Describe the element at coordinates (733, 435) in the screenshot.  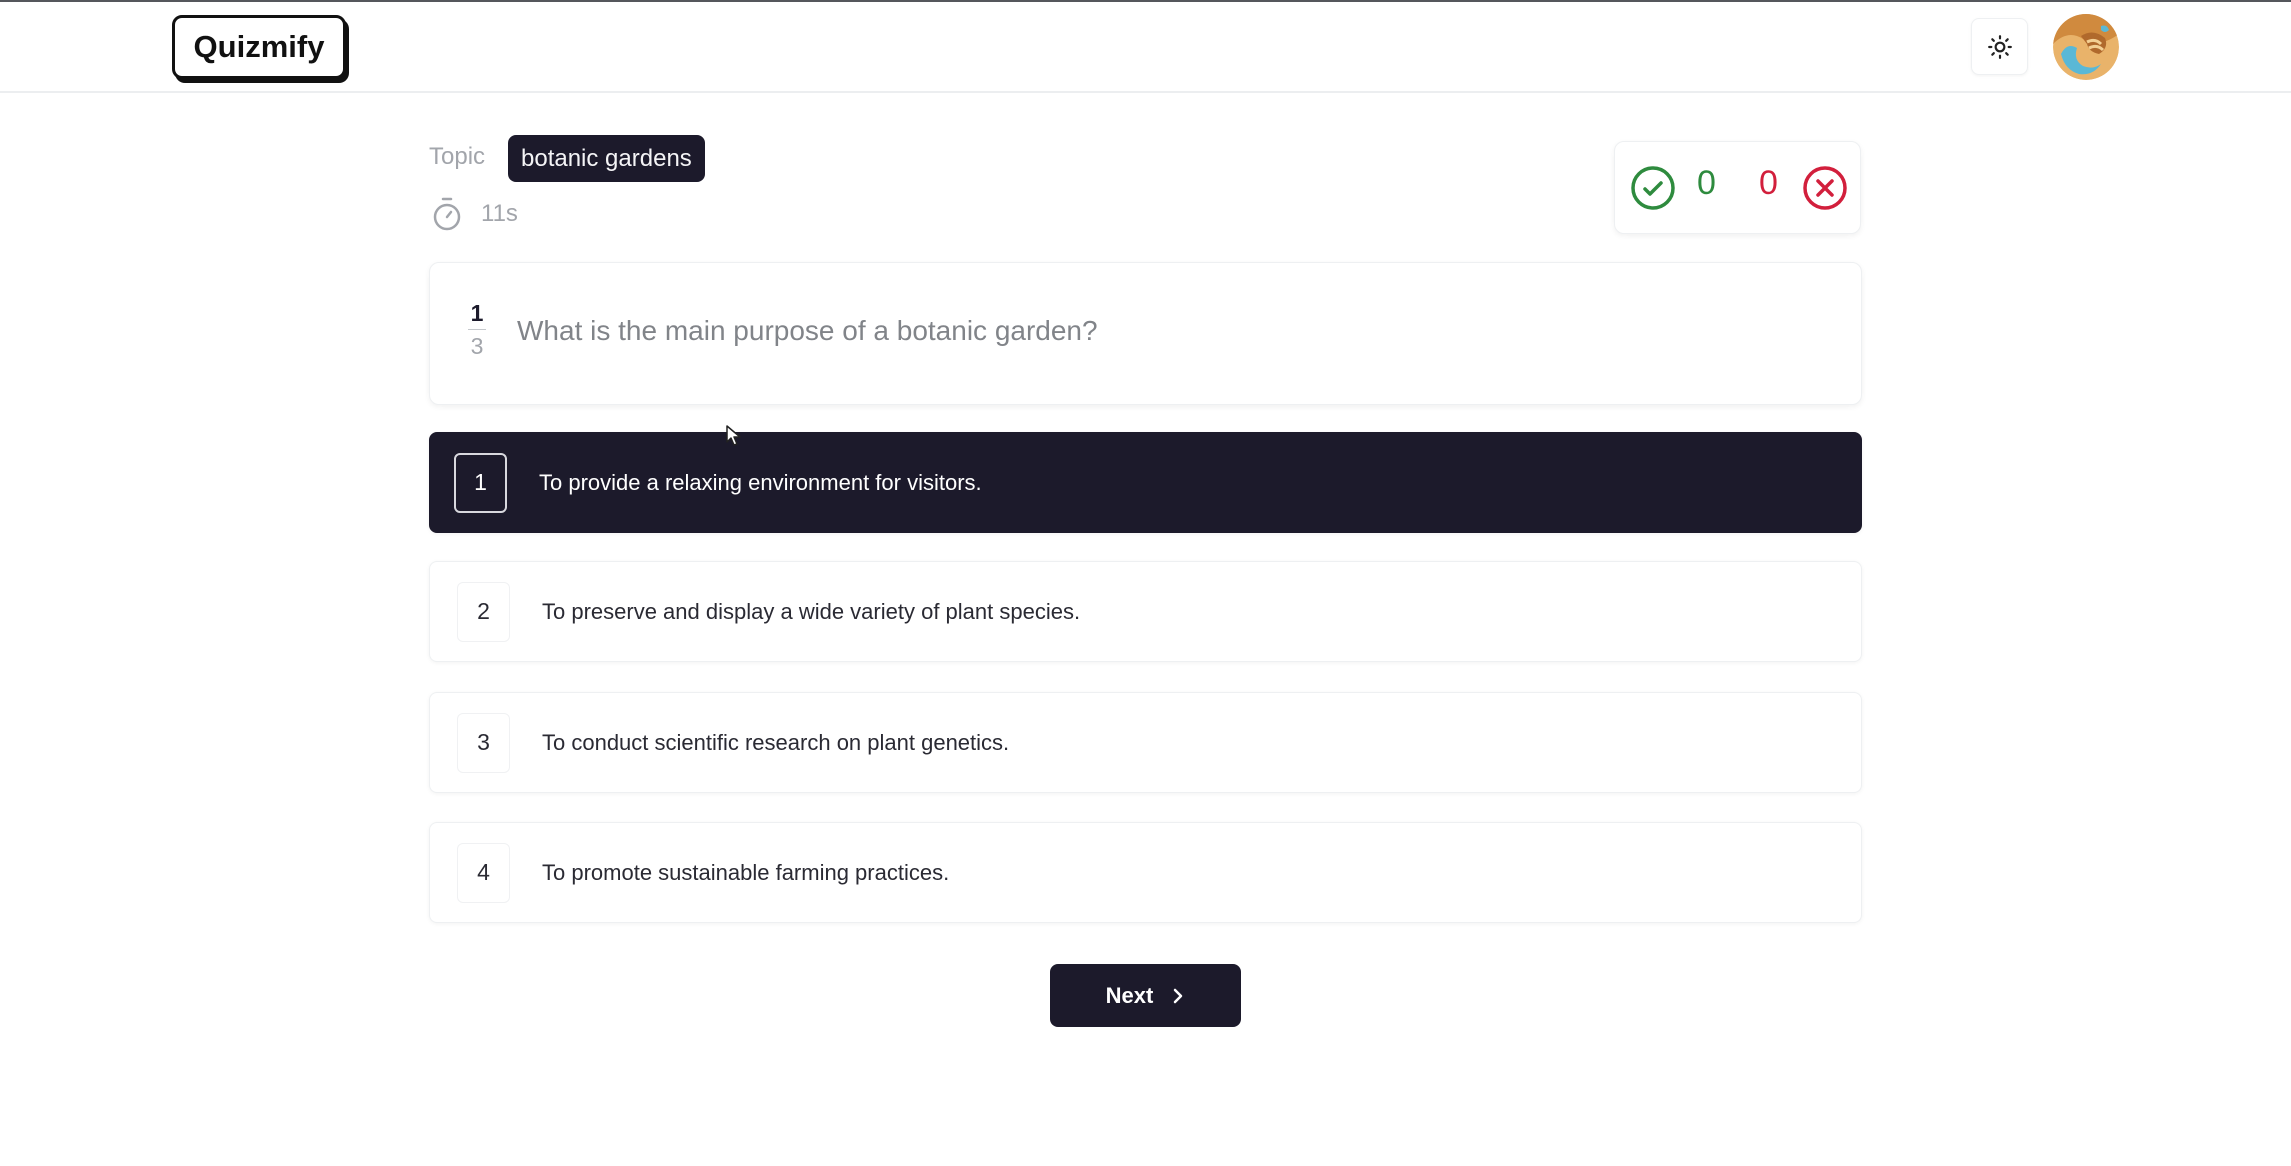
I see `mouse-cursor-icon` at that location.